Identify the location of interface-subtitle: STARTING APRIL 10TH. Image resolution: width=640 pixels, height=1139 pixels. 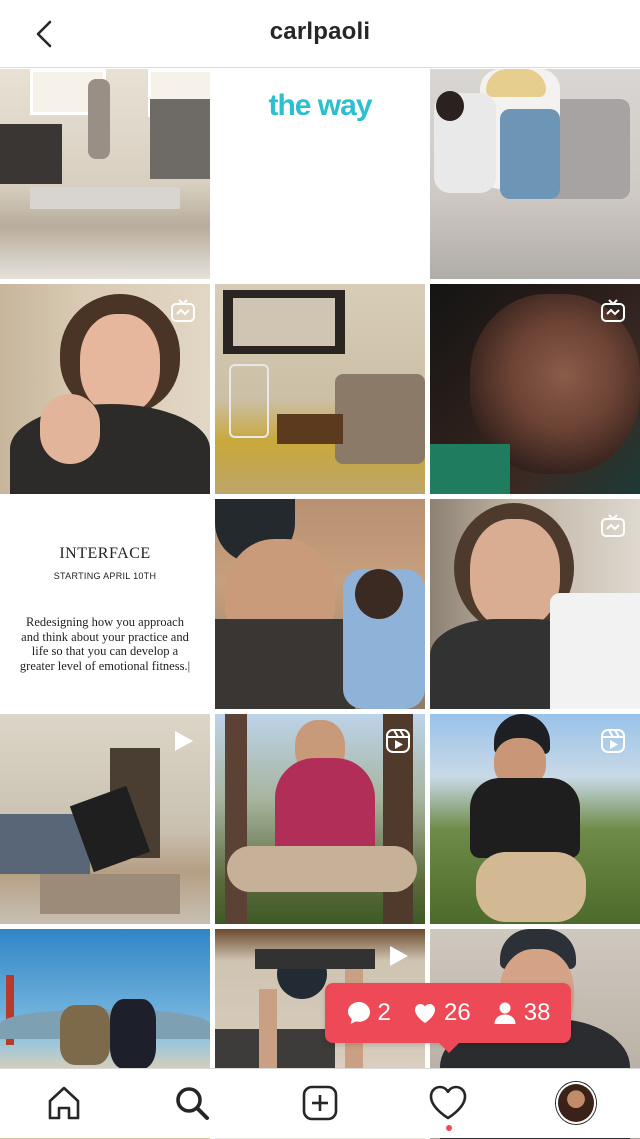
(105, 576).